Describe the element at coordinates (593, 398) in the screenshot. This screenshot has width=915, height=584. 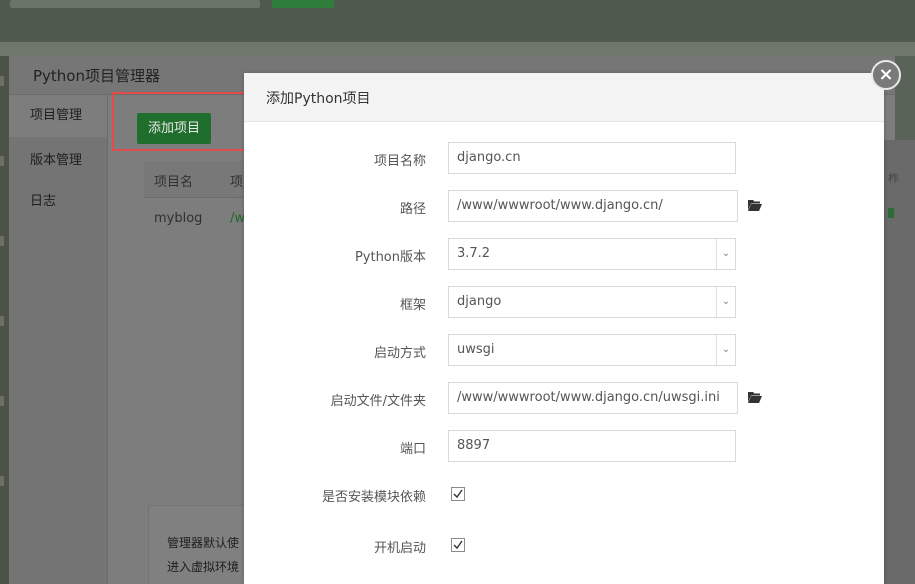
I see `start-file-input: /www/wwwroot/www.django.cn/uwsgi.ini` at that location.